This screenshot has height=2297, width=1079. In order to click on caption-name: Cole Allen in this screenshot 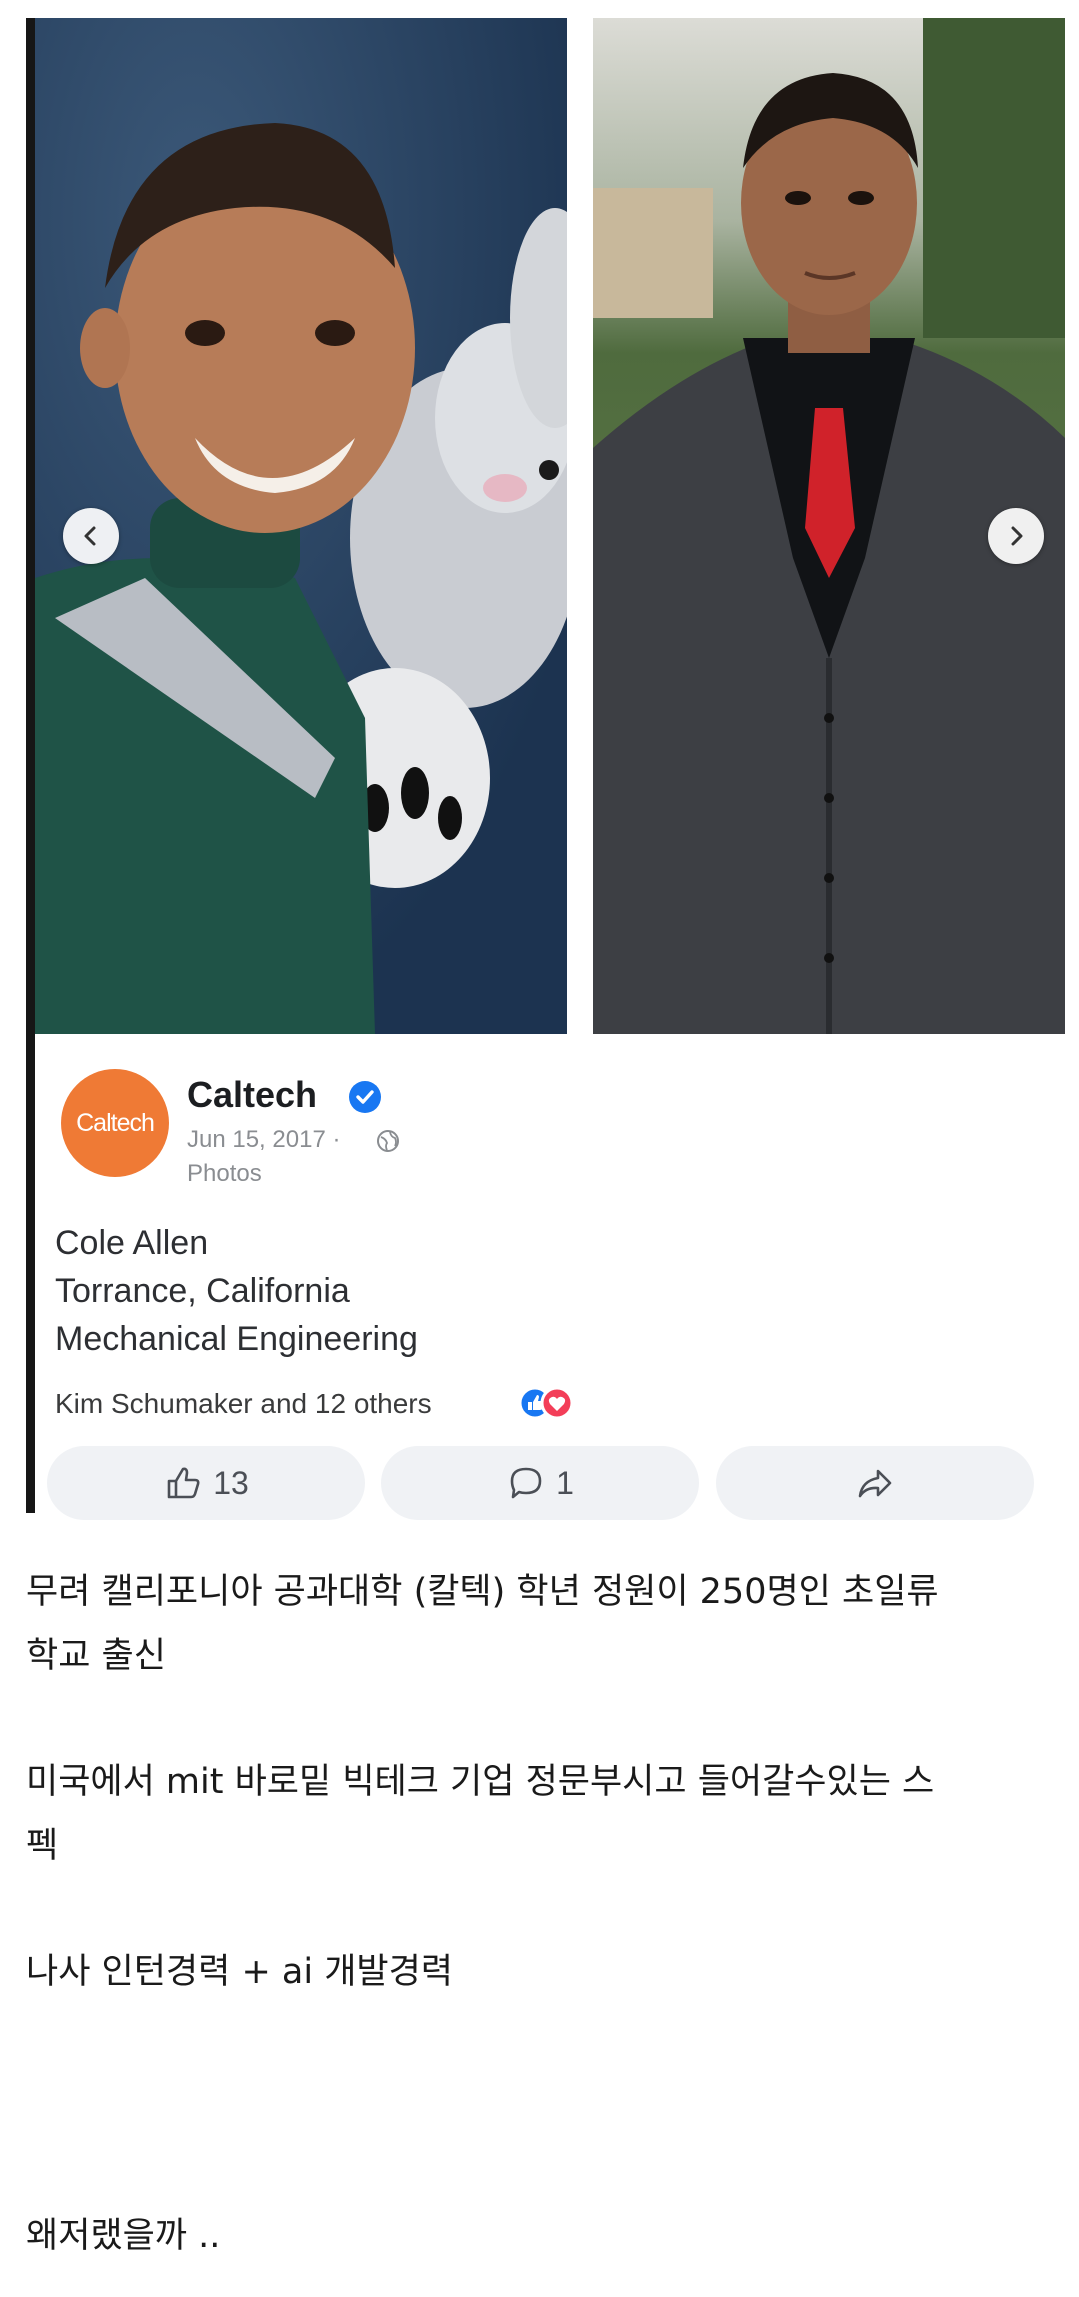, I will do `click(132, 1243)`.